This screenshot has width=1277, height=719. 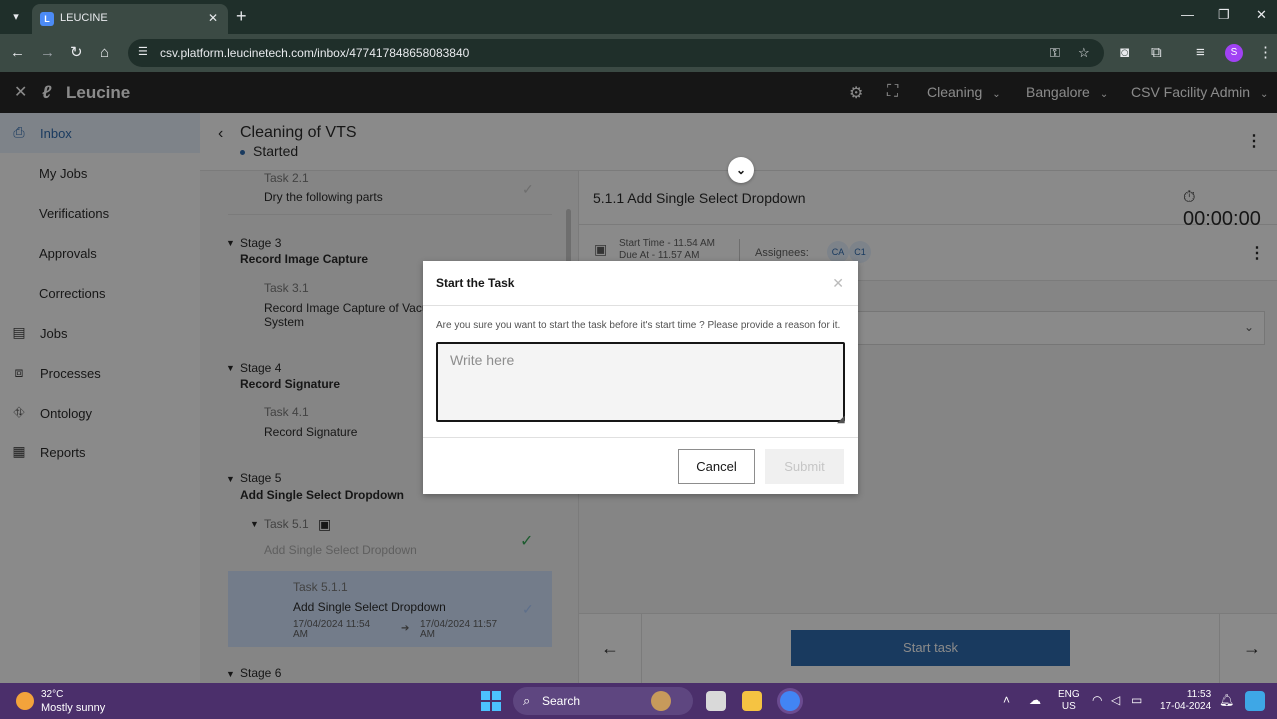 I want to click on weather-description: Mostly sunny, so click(x=73, y=708).